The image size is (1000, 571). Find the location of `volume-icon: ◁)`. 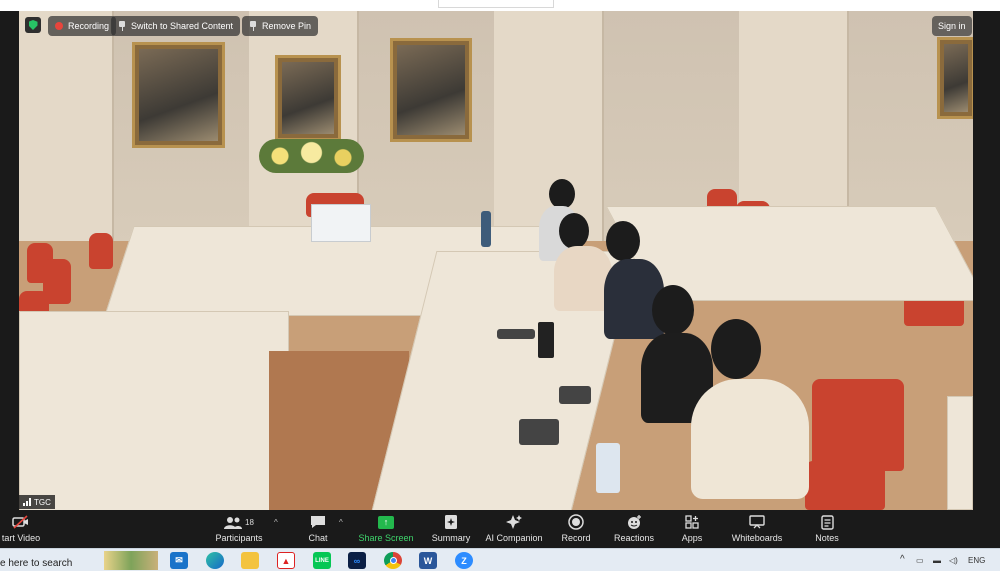

volume-icon: ◁) is located at coordinates (953, 560).